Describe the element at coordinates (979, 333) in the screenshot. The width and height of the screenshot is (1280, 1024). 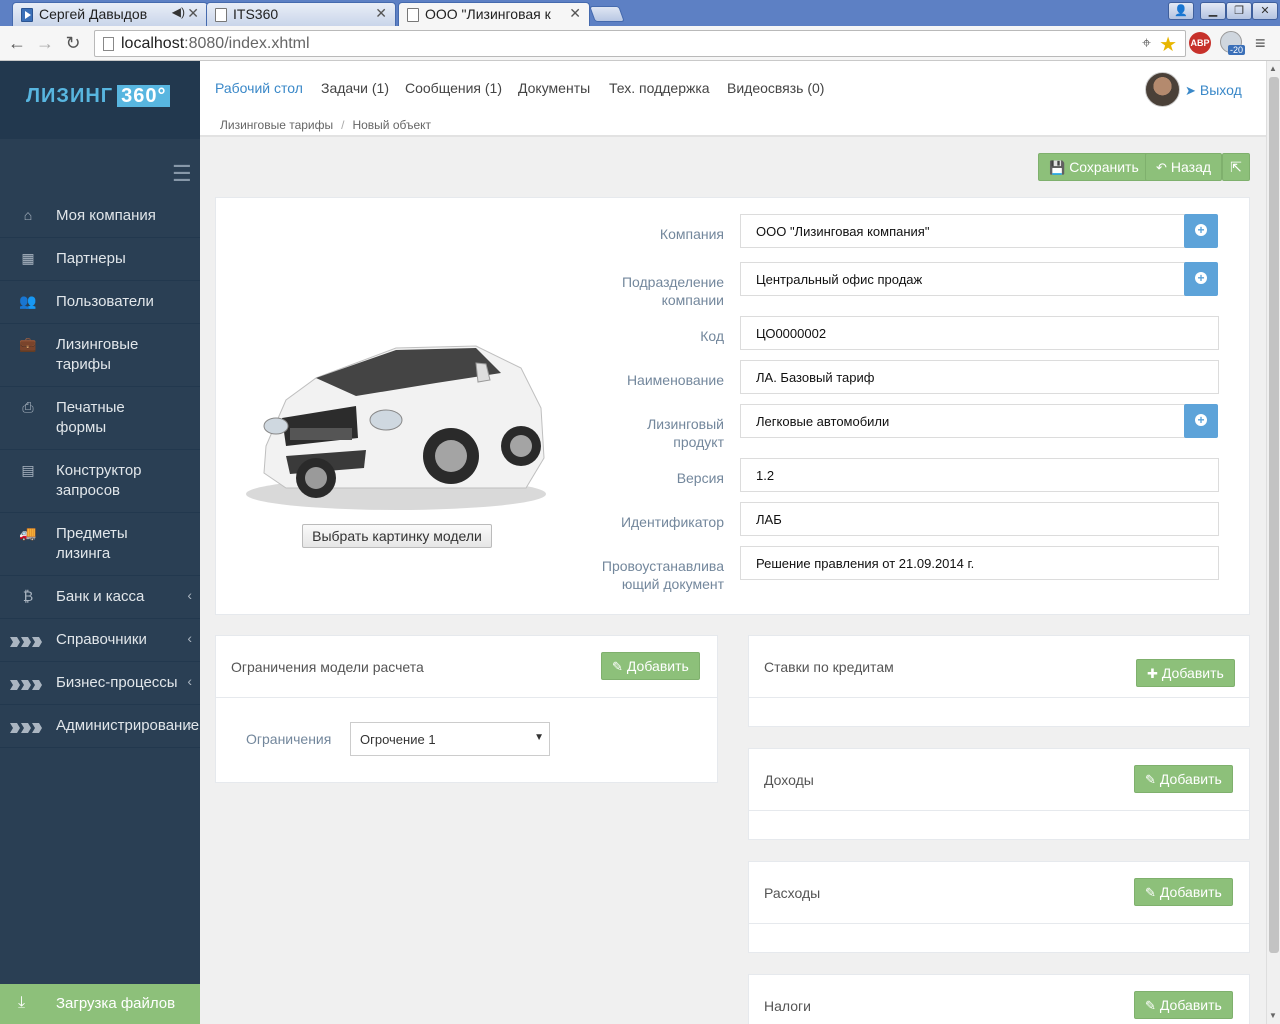
I see `code-field: ЦО0000002` at that location.